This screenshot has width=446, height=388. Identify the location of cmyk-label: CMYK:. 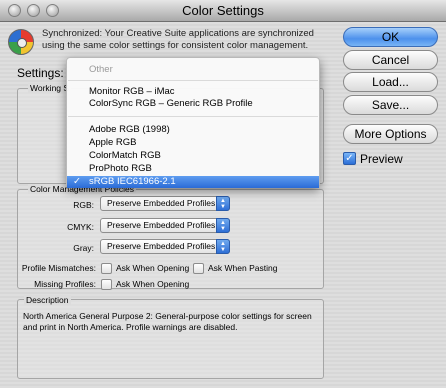
(80, 227).